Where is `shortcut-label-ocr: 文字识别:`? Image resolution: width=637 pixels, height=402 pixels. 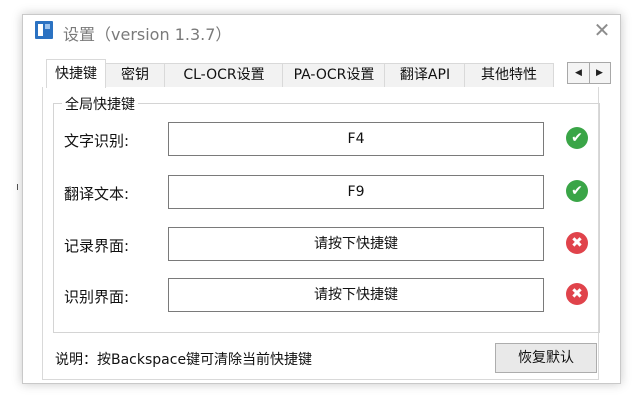 shortcut-label-ocr: 文字识别: is located at coordinates (97, 141).